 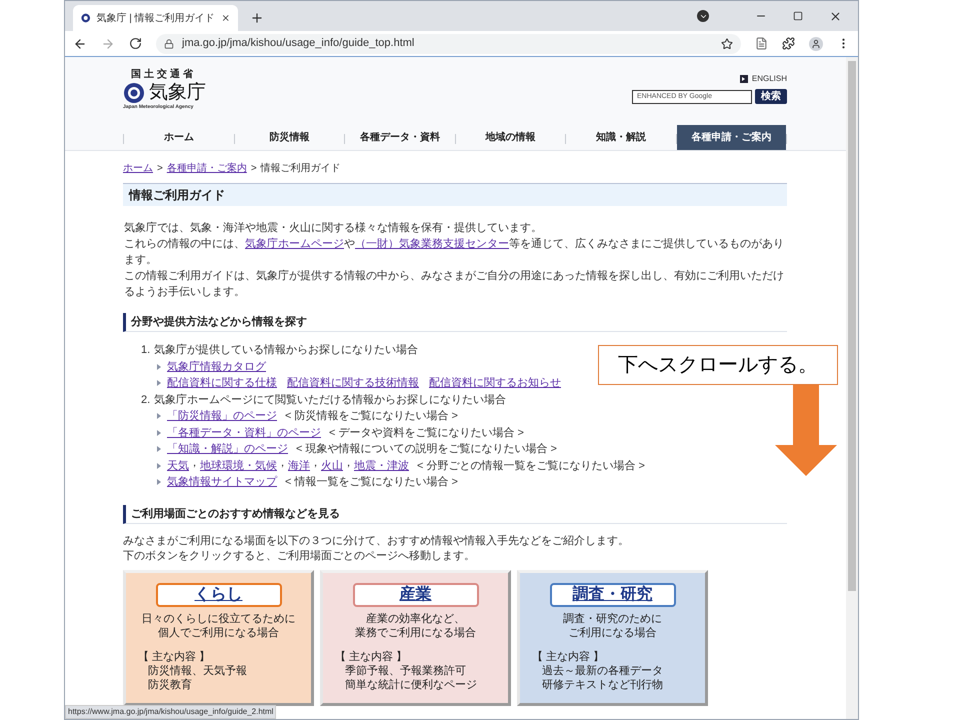 What do you see at coordinates (455, 514) in the screenshot?
I see `section-heading: ご利用場面ごとのおすすめ情報などを見る` at bounding box center [455, 514].